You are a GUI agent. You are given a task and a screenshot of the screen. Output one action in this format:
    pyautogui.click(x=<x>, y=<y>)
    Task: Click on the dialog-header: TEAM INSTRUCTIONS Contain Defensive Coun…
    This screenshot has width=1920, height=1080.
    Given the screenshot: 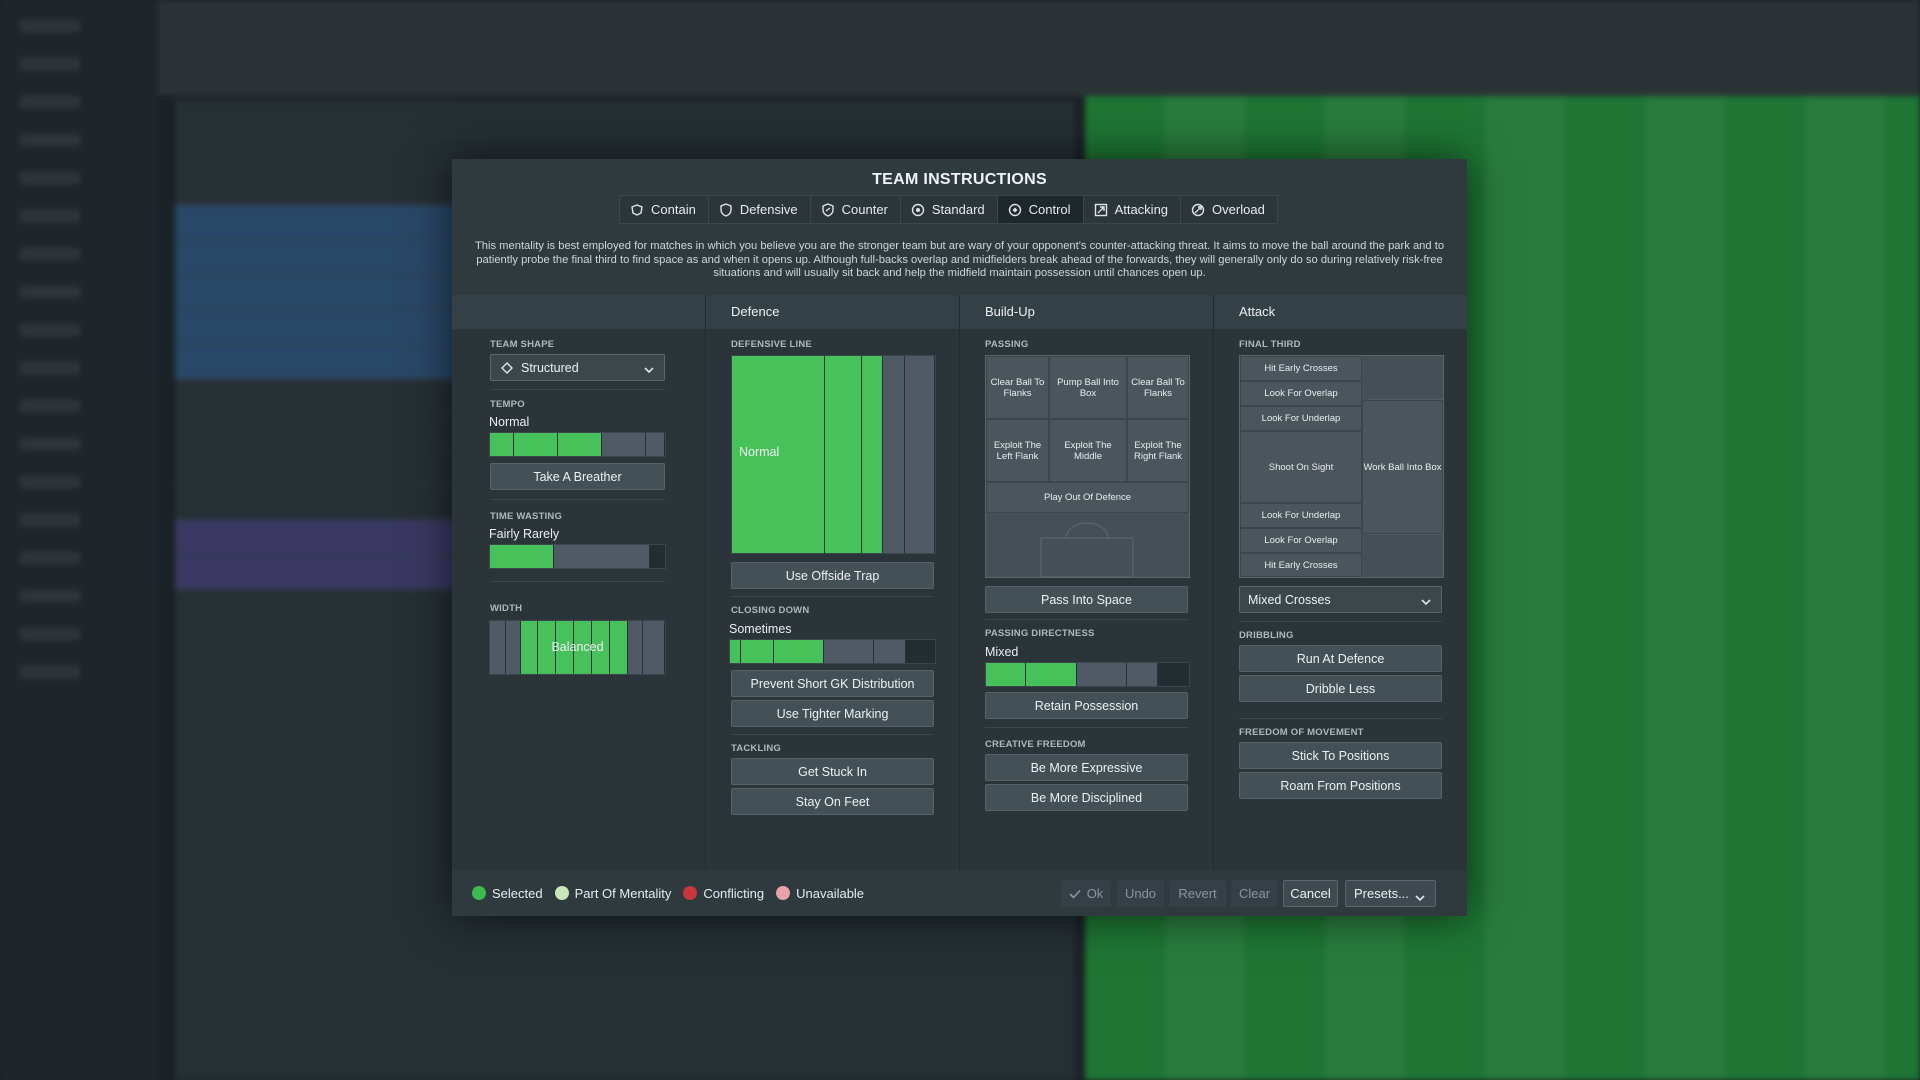 What is the action you would take?
    pyautogui.click(x=959, y=227)
    